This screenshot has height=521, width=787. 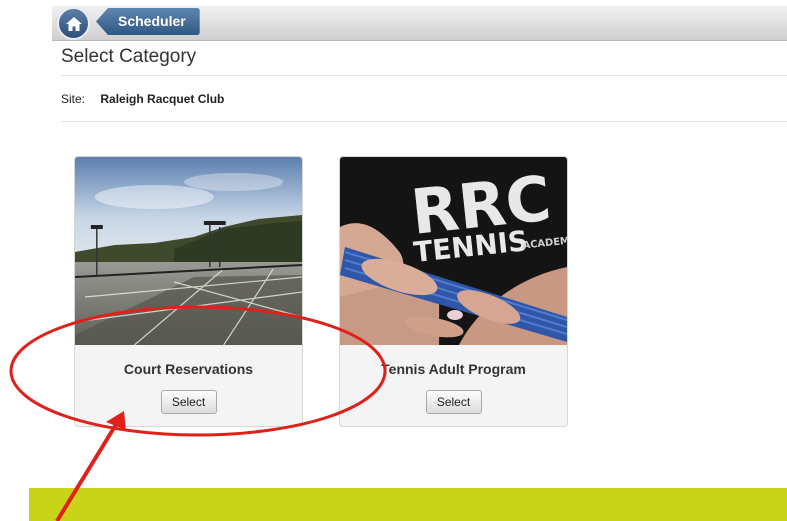 I want to click on home-icon, so click(x=73, y=23).